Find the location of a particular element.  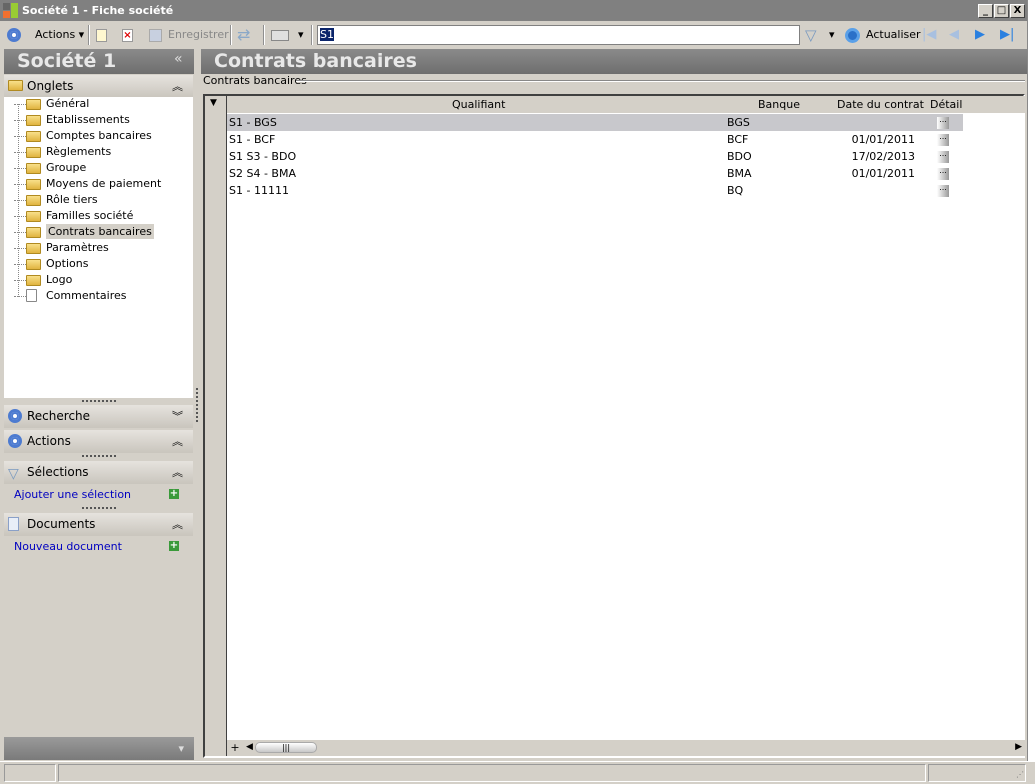

new-document-plus-icon: + is located at coordinates (174, 546).